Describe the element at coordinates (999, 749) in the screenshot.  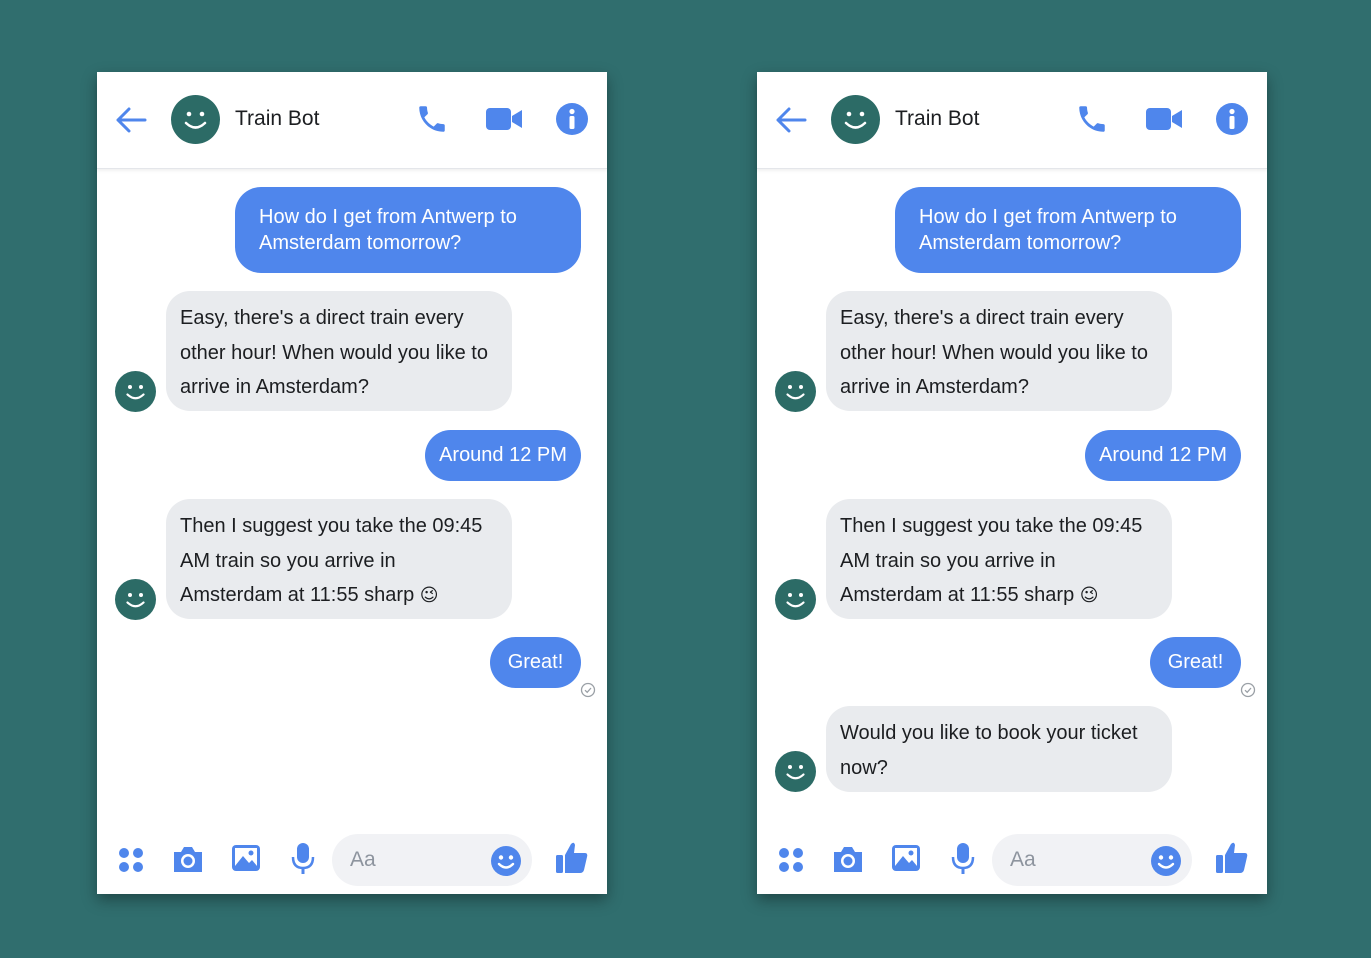
I see `message-incoming: Would you like to book your ticket now?` at that location.